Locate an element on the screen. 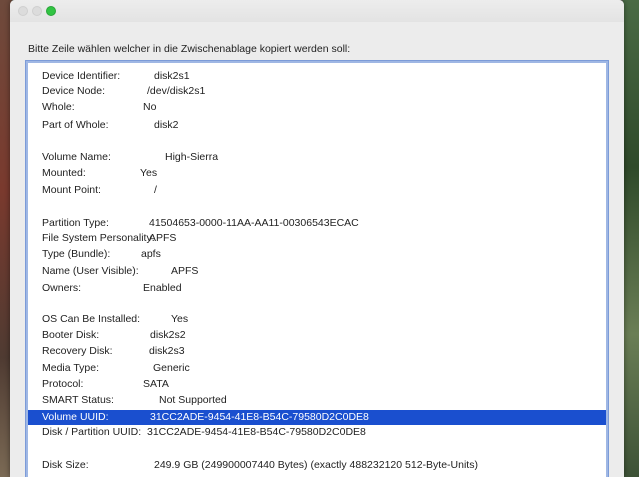 Image resolution: width=639 pixels, height=477 pixels. list-item: Part of Whole: disk2 is located at coordinates (317, 125).